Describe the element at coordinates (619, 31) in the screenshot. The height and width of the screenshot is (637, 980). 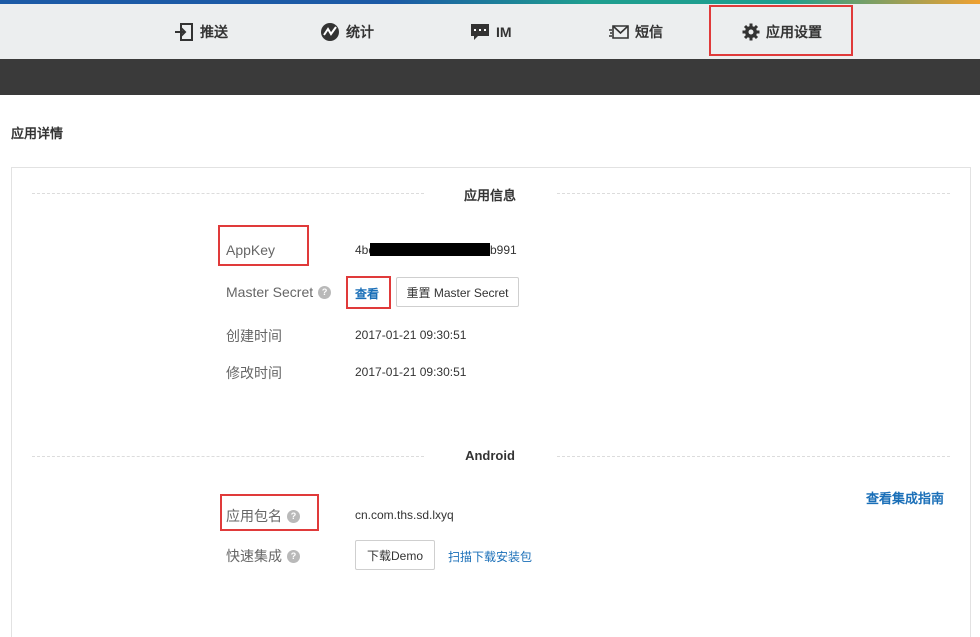
I see `sms-icon` at that location.